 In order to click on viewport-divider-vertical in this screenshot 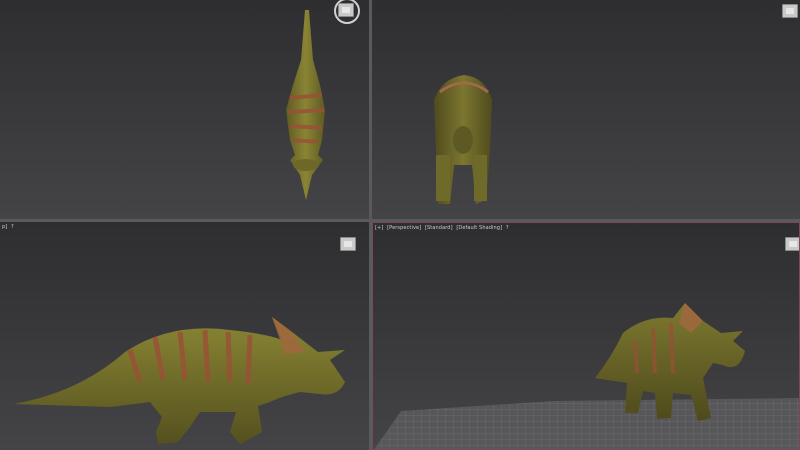, I will do `click(370, 225)`.